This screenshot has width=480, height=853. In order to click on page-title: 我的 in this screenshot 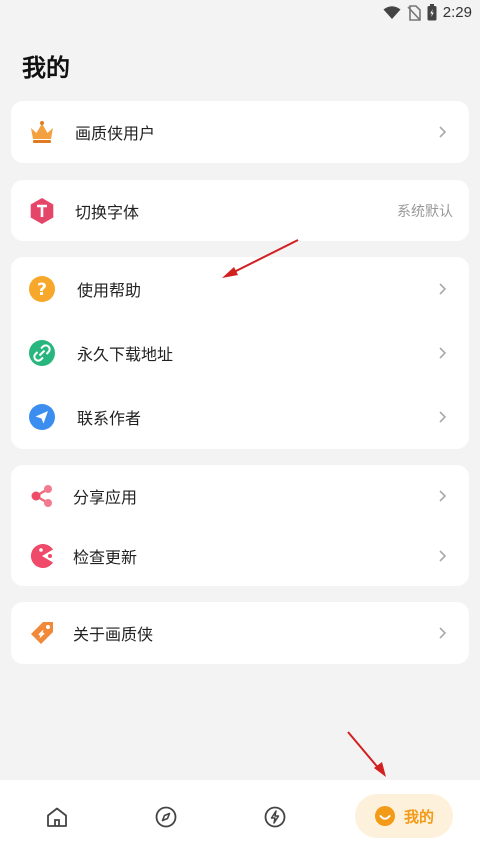, I will do `click(46, 68)`.